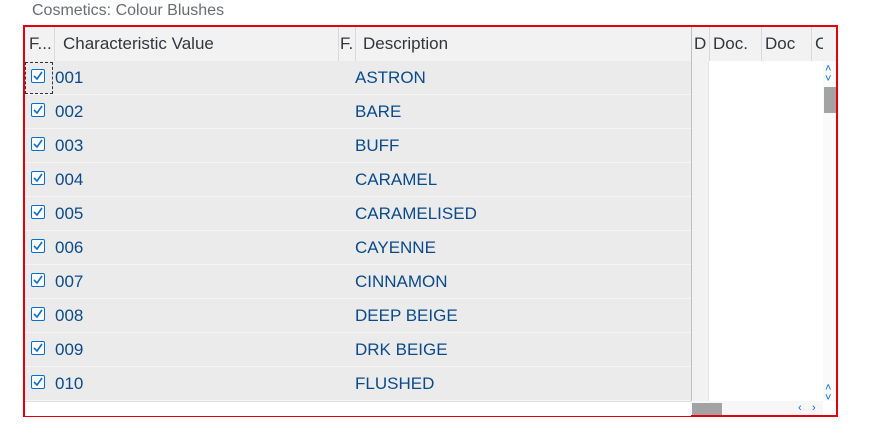  I want to click on column-header-flag2: F., so click(348, 44).